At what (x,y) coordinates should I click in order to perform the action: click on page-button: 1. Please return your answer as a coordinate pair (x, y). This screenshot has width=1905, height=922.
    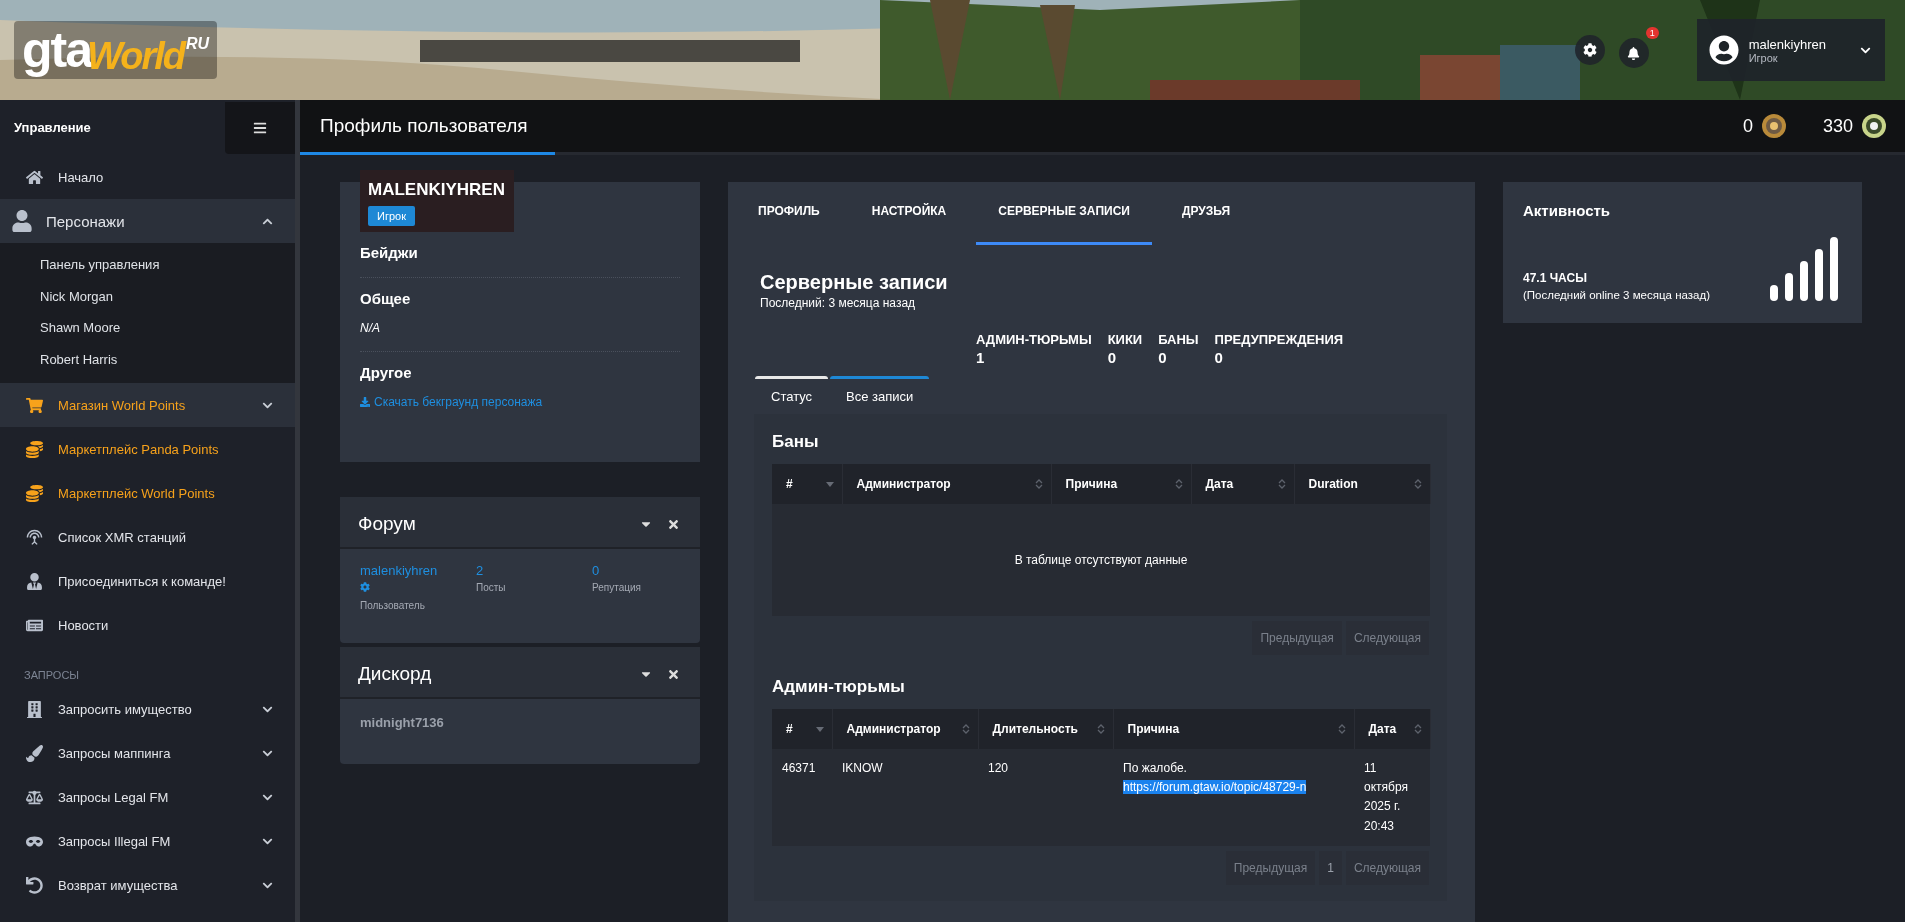
    Looking at the image, I should click on (1330, 867).